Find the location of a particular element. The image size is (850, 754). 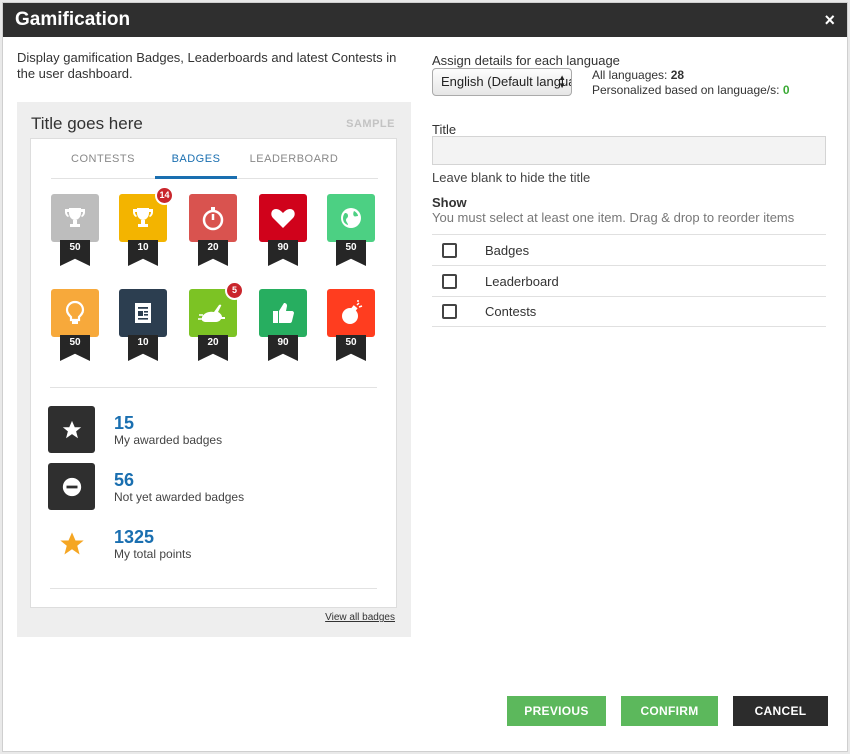

show-item-badges: Badges is located at coordinates (629, 249).